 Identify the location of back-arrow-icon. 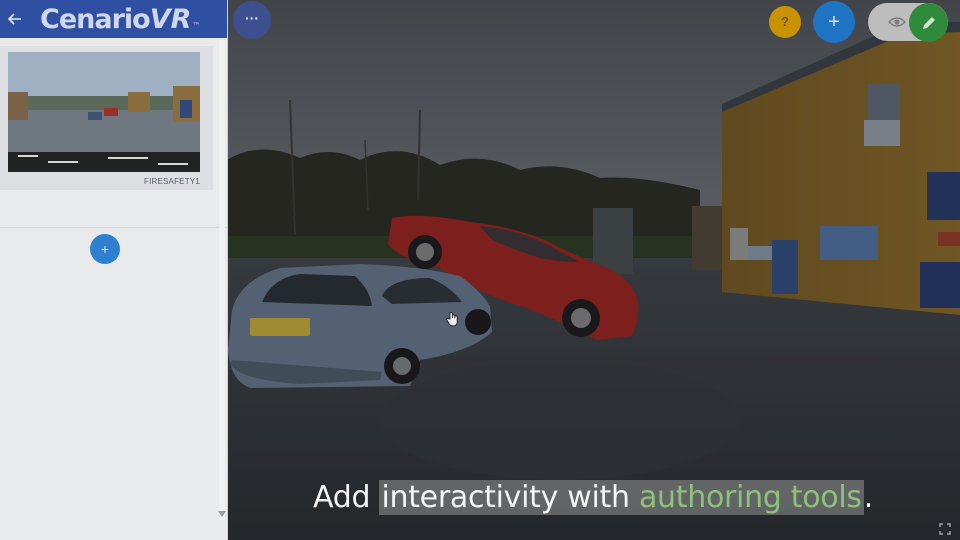
(15, 19).